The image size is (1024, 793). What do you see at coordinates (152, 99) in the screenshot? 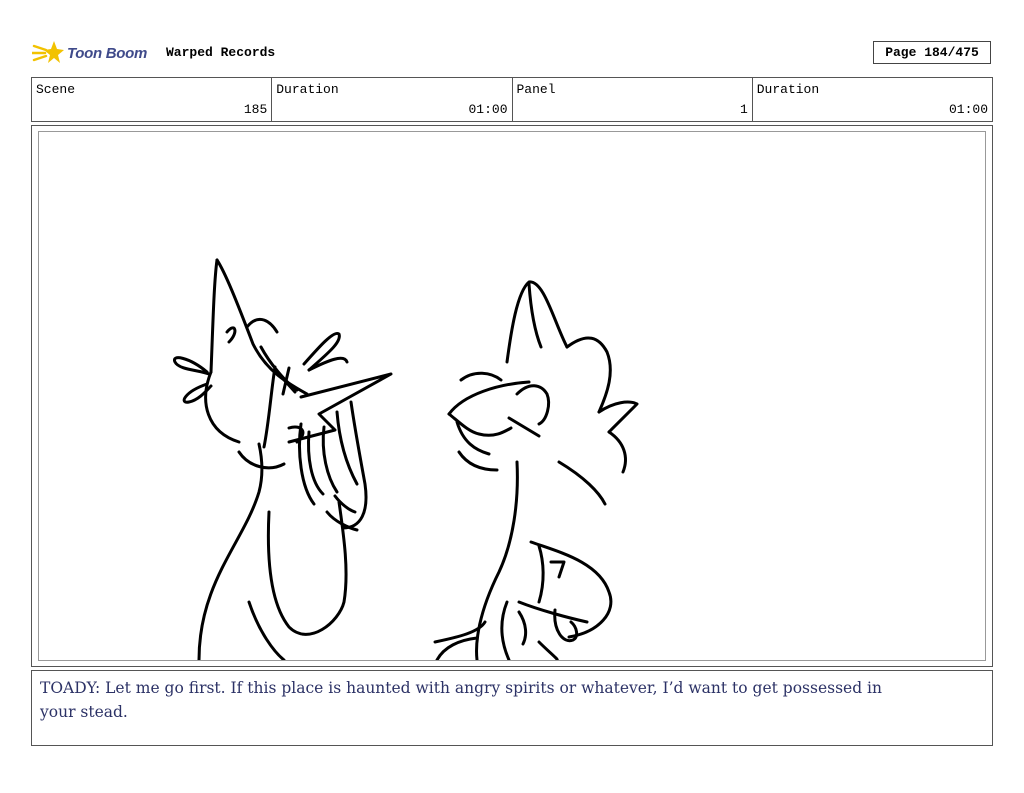
I see `scene-cell: Scene 185` at bounding box center [152, 99].